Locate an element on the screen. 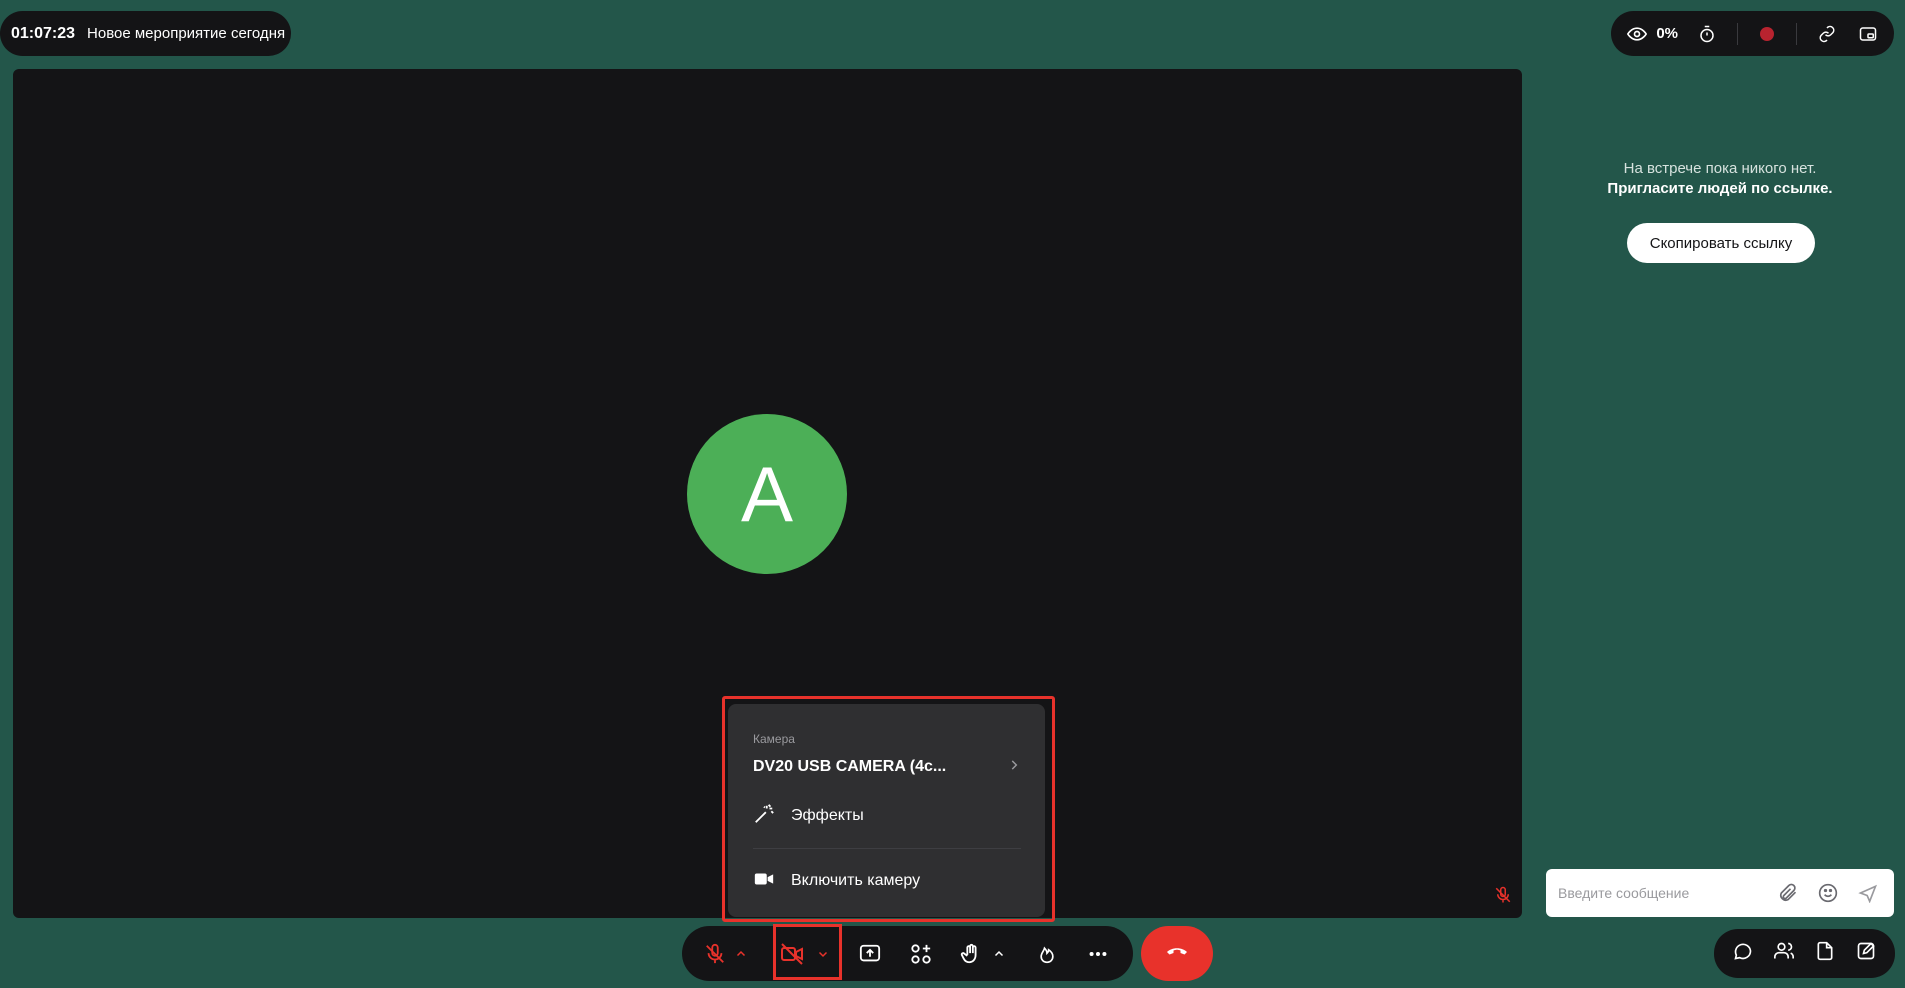 The width and height of the screenshot is (1905, 988). visibility-percent: 0% is located at coordinates (1667, 33).